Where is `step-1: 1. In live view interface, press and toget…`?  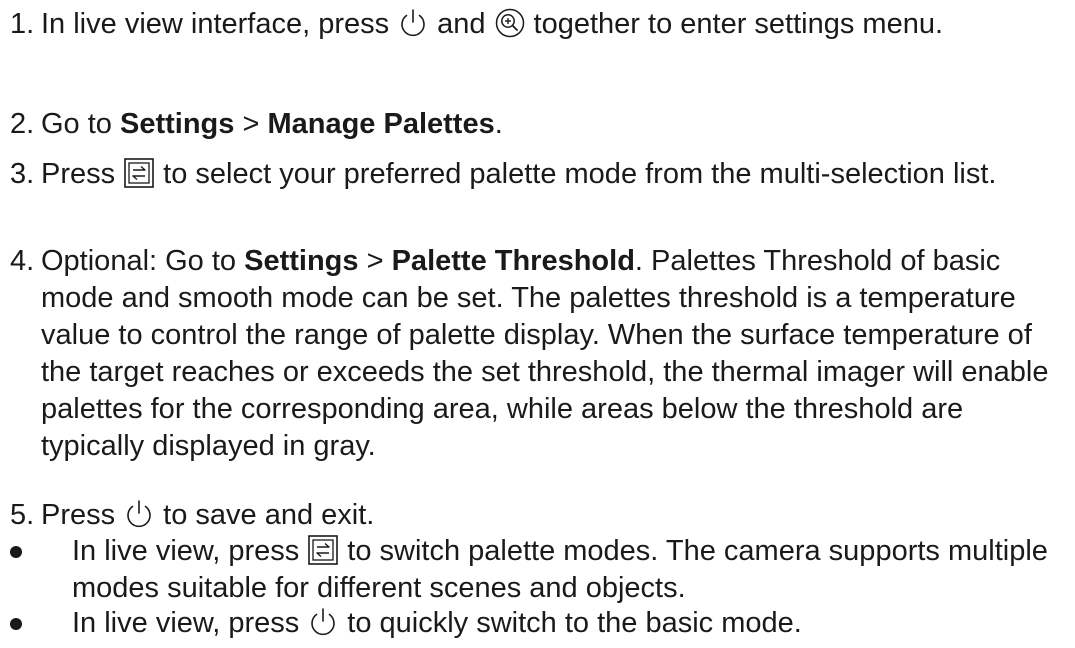
step-1: 1. In live view interface, press and toget… is located at coordinates (541, 24).